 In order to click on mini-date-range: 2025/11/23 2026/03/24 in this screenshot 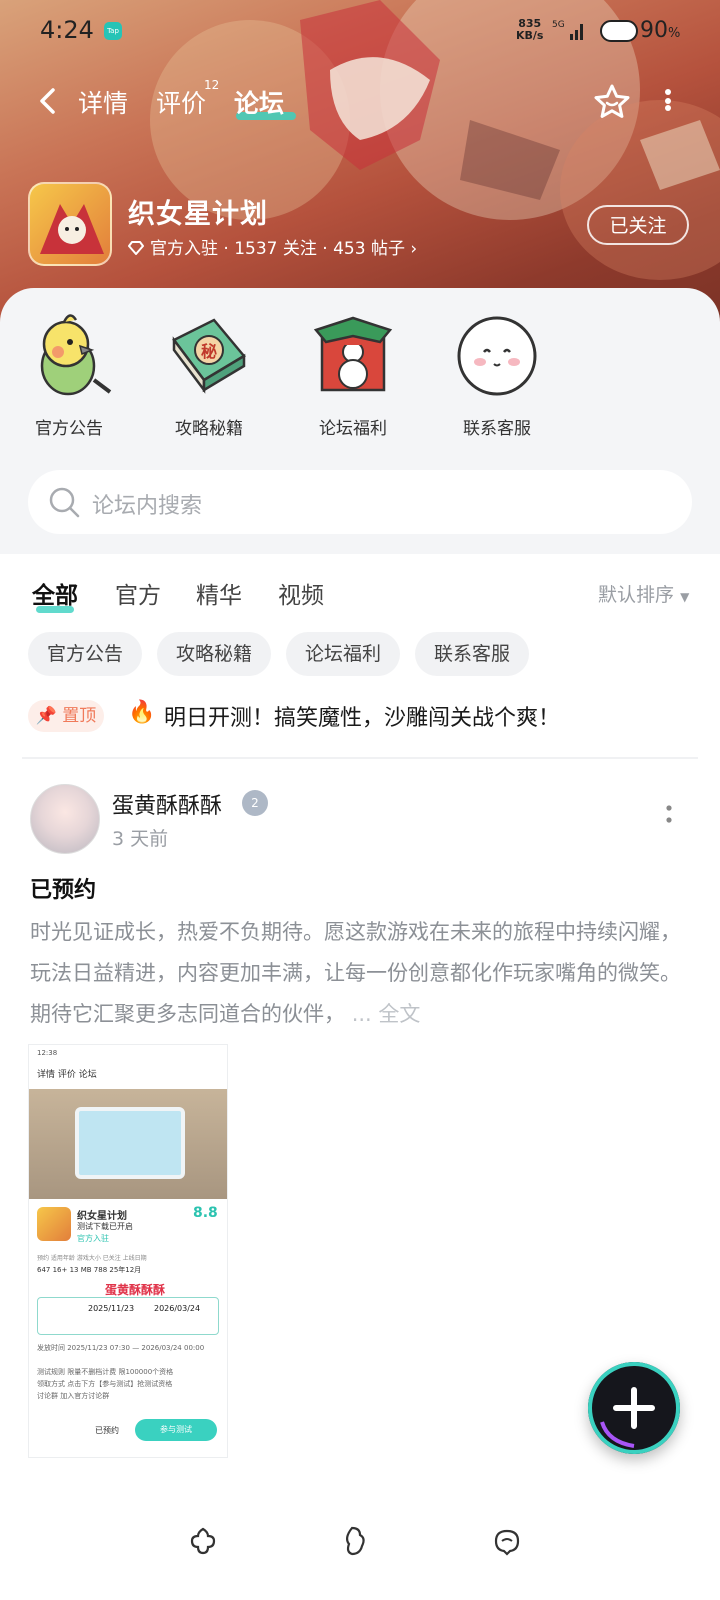, I will do `click(128, 1316)`.